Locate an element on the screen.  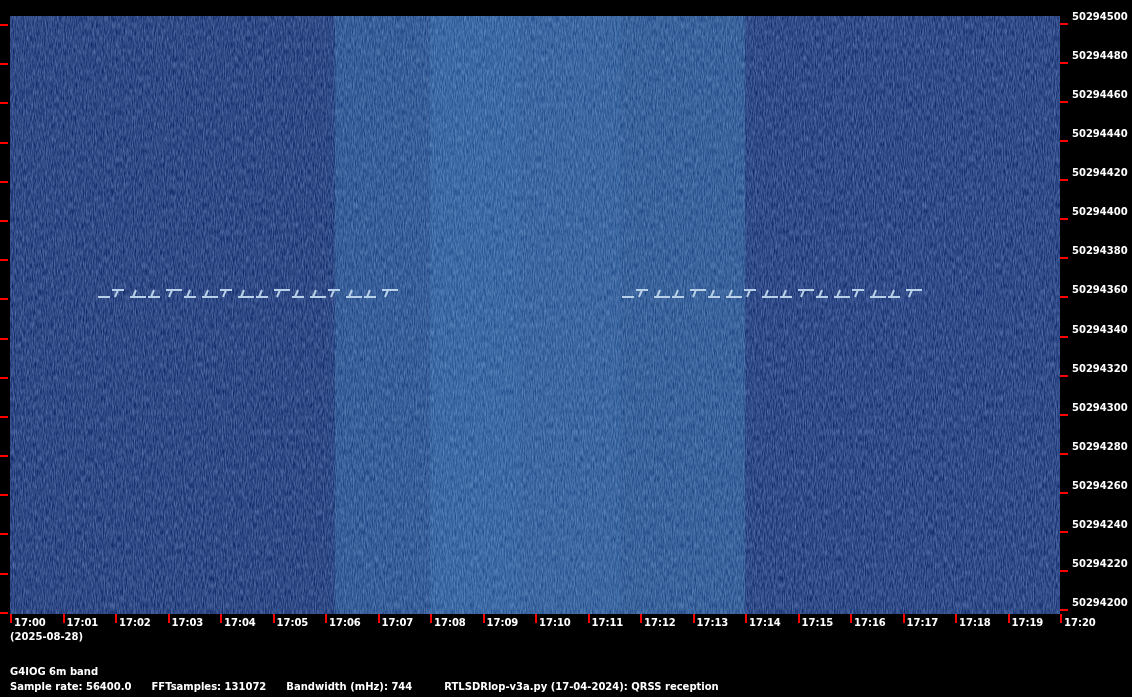
time-label: 17:08 is located at coordinates (450, 623).